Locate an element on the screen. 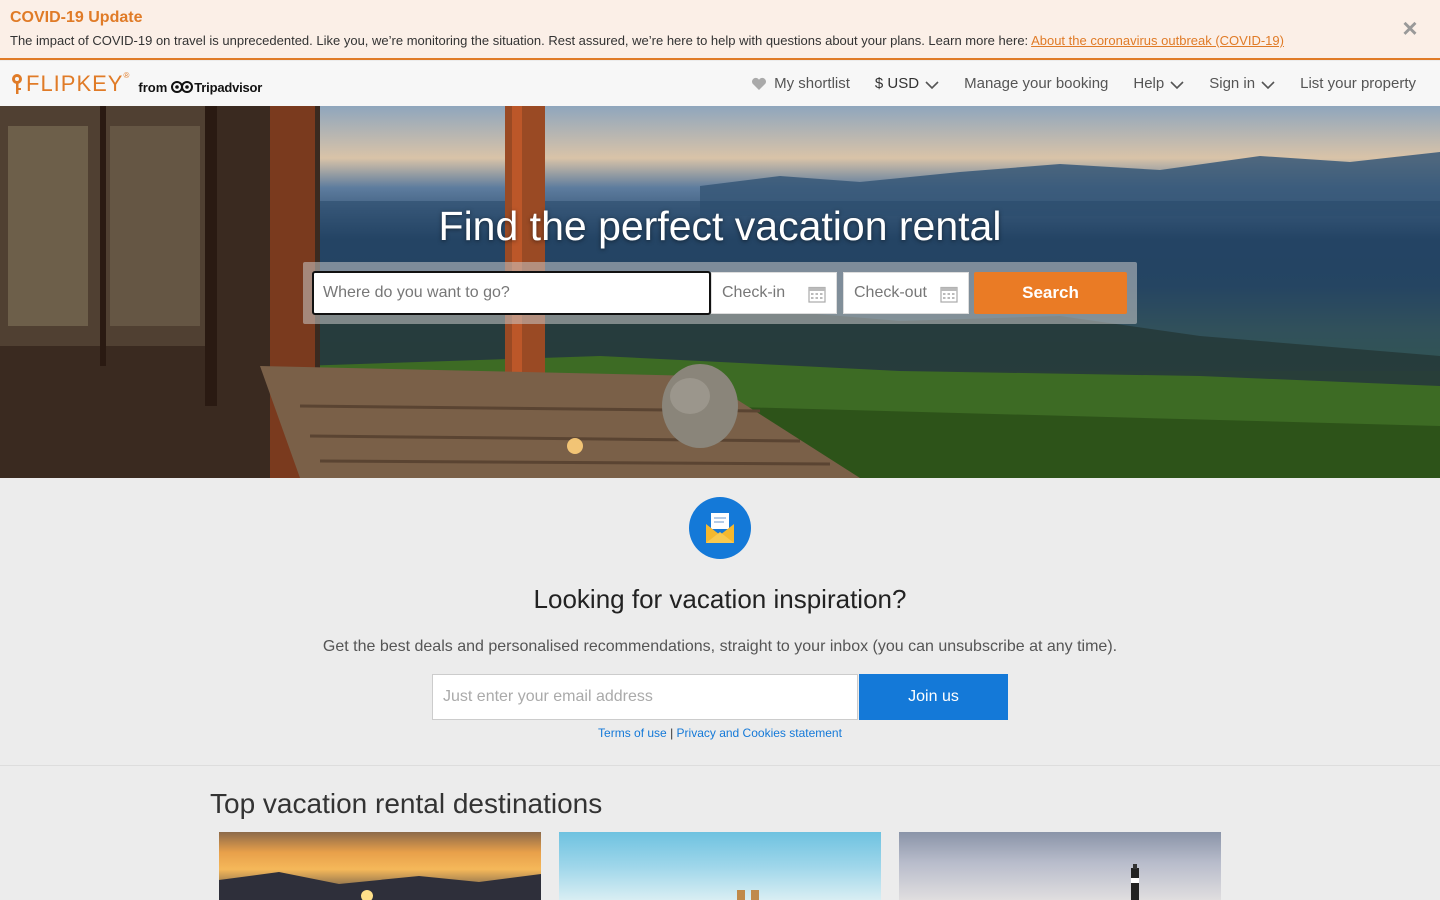 The image size is (1440, 900). checkout-field: Check-out is located at coordinates (906, 293).